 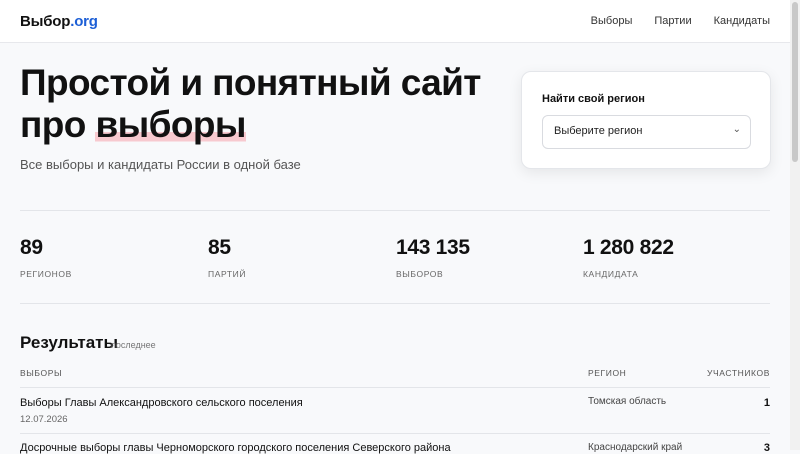 I want to click on hero-title: Простой и понятный сайт про выборы, so click(x=255, y=104).